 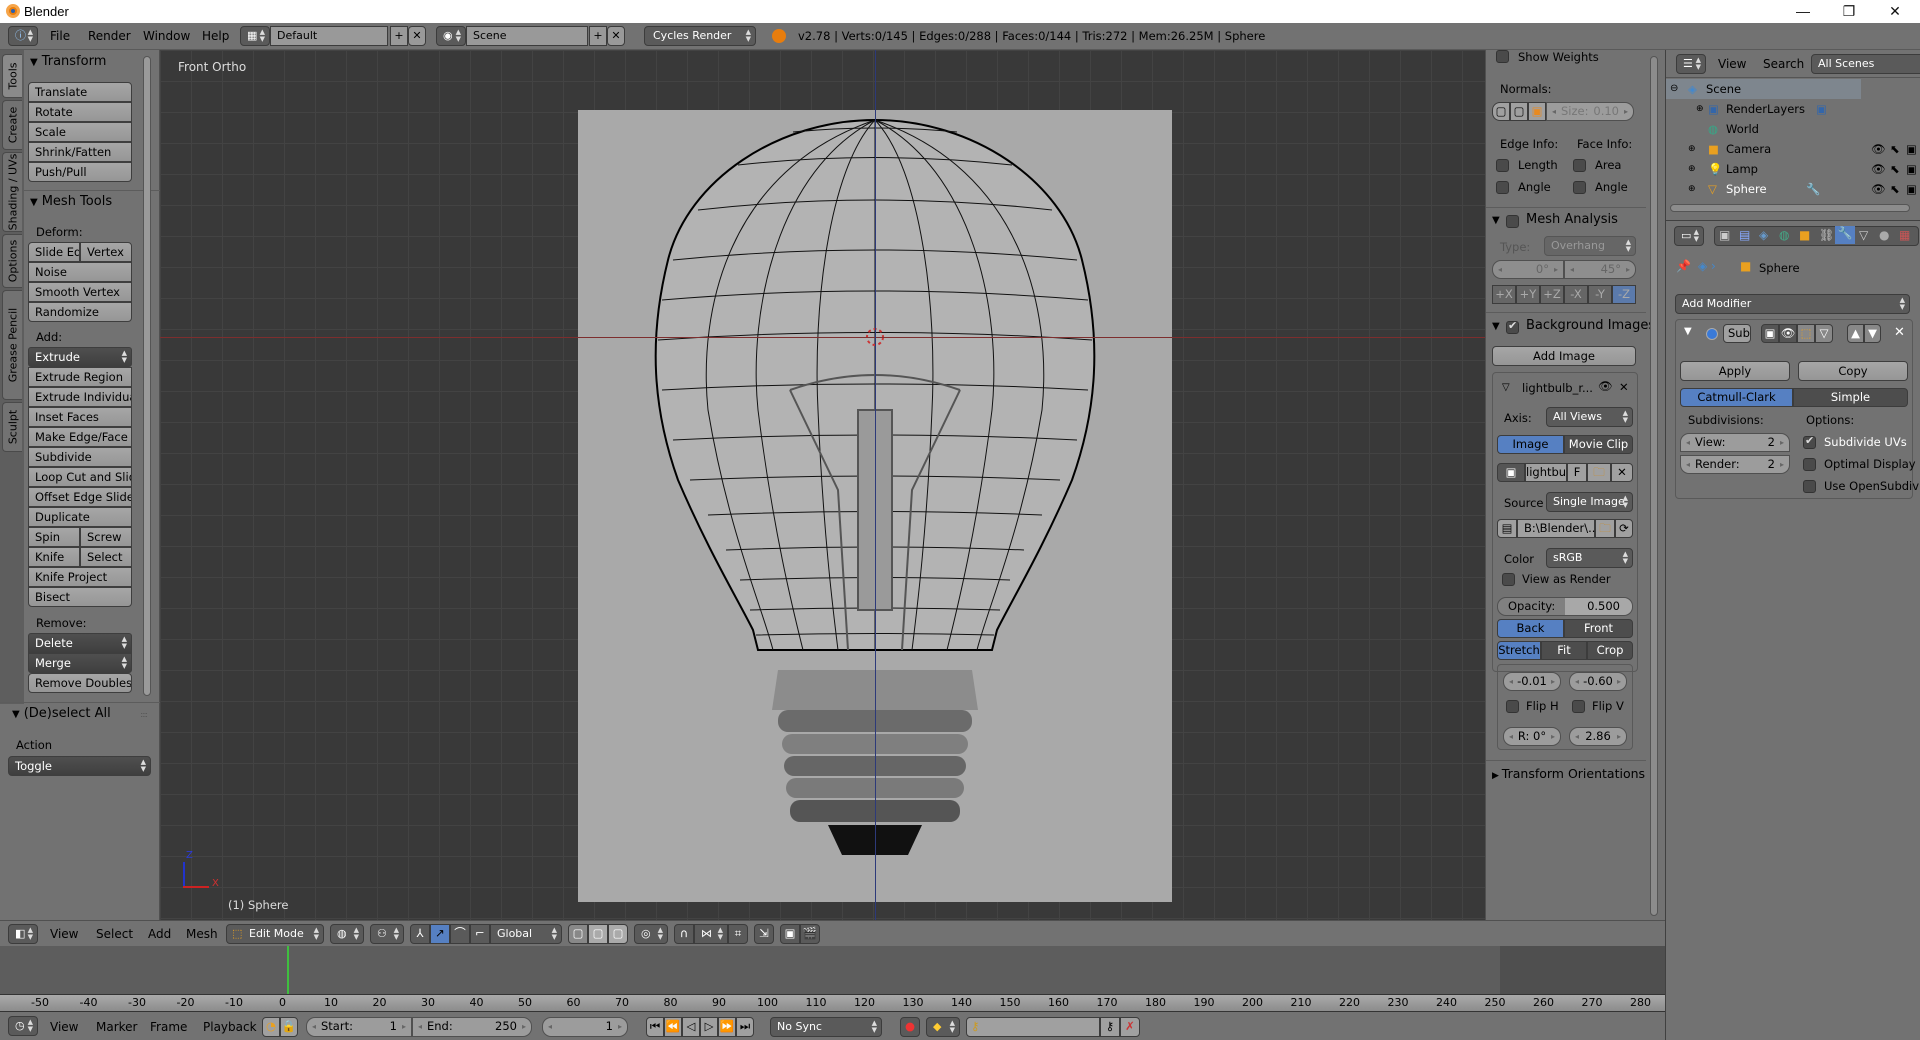 I want to click on play-reverse-icon: ◁, so click(x=691, y=1027).